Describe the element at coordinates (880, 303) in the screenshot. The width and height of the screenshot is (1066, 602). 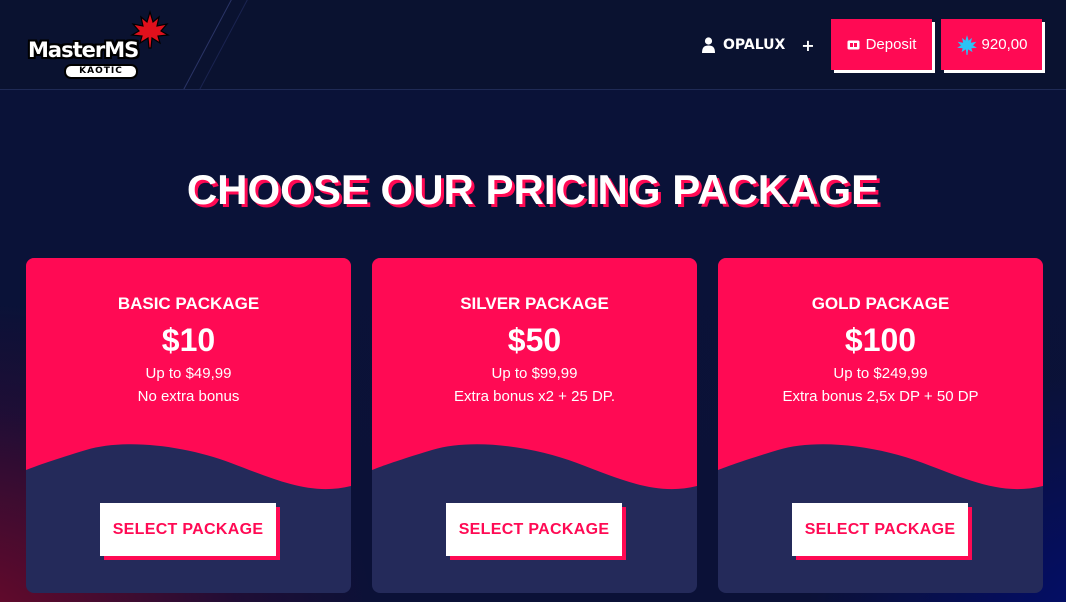
I see `package-name: GOLD PACKAGE` at that location.